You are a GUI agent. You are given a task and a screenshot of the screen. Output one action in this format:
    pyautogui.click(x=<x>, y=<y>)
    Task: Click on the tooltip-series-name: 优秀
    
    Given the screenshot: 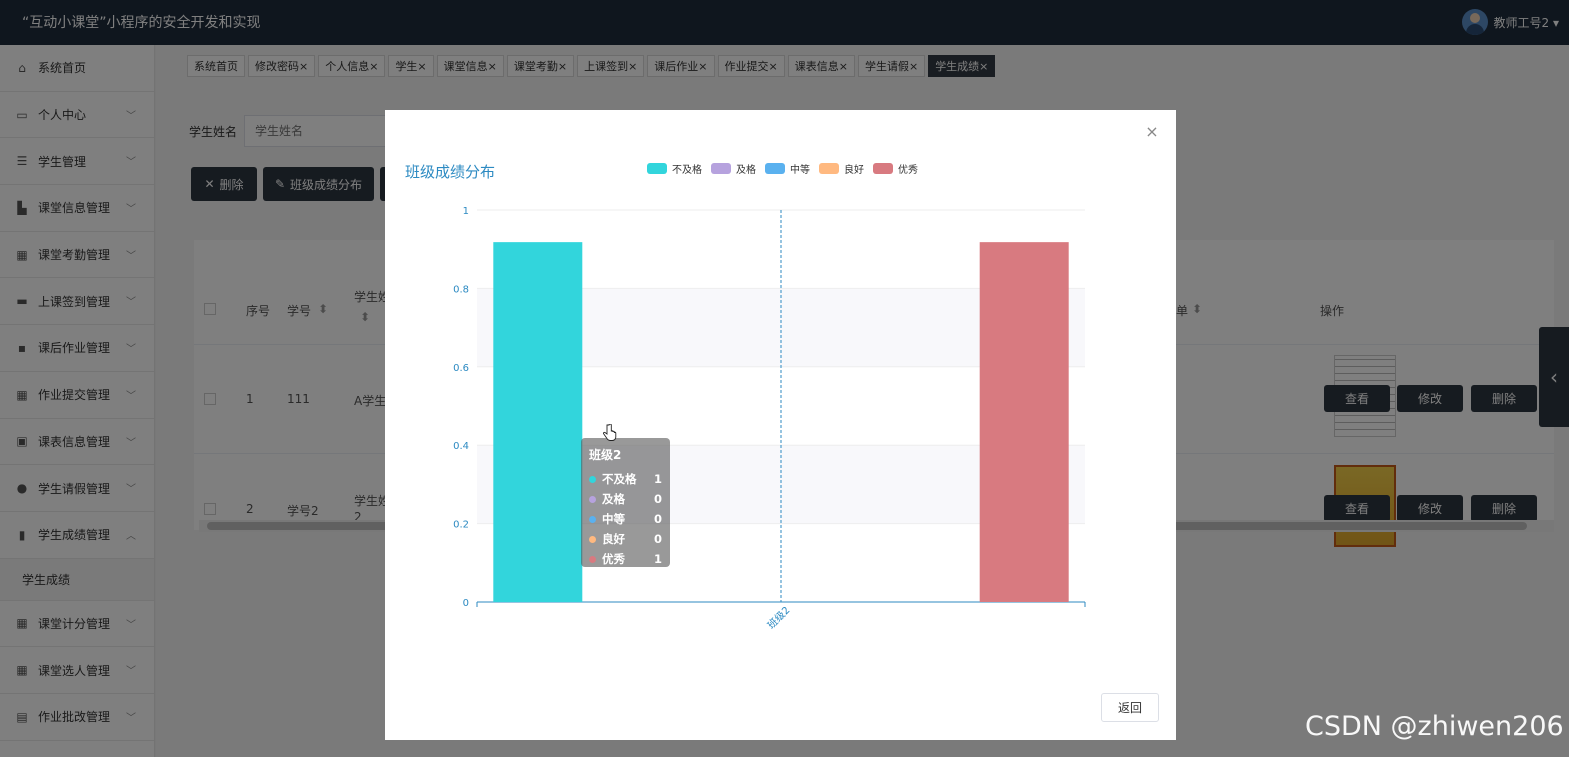 What is the action you would take?
    pyautogui.click(x=613, y=559)
    